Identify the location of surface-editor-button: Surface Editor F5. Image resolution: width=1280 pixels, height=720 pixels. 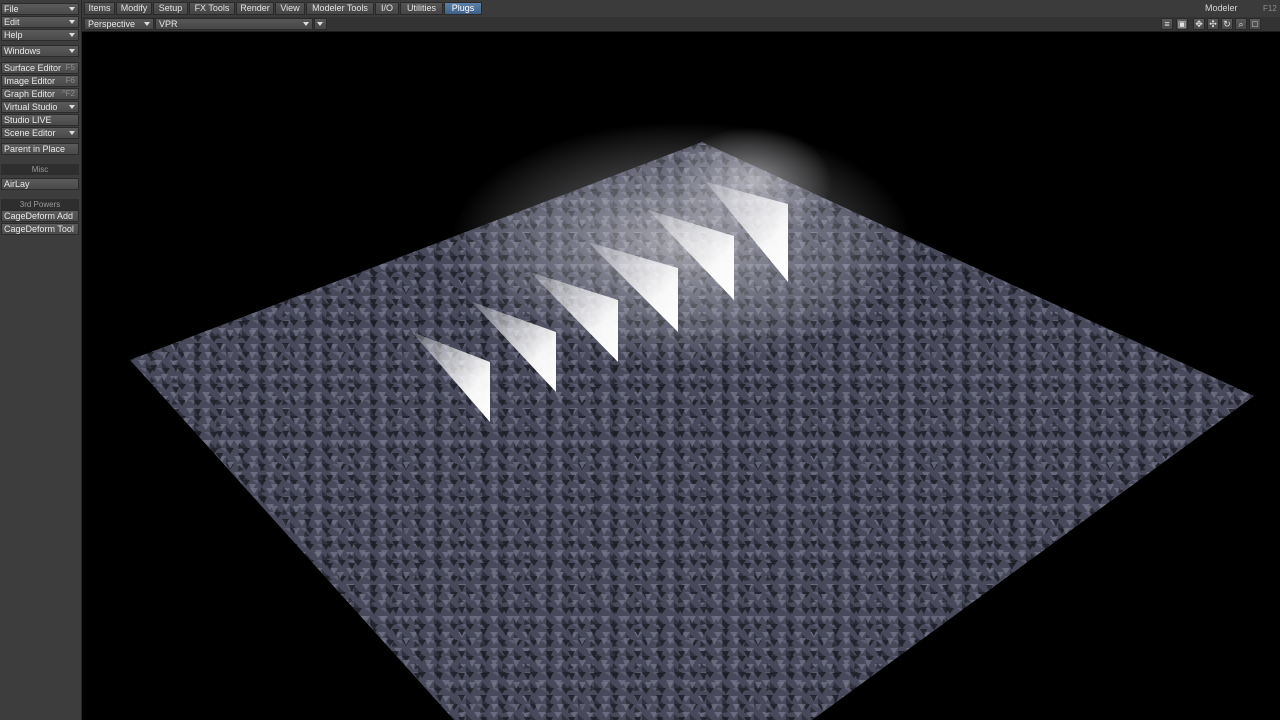
(40, 68).